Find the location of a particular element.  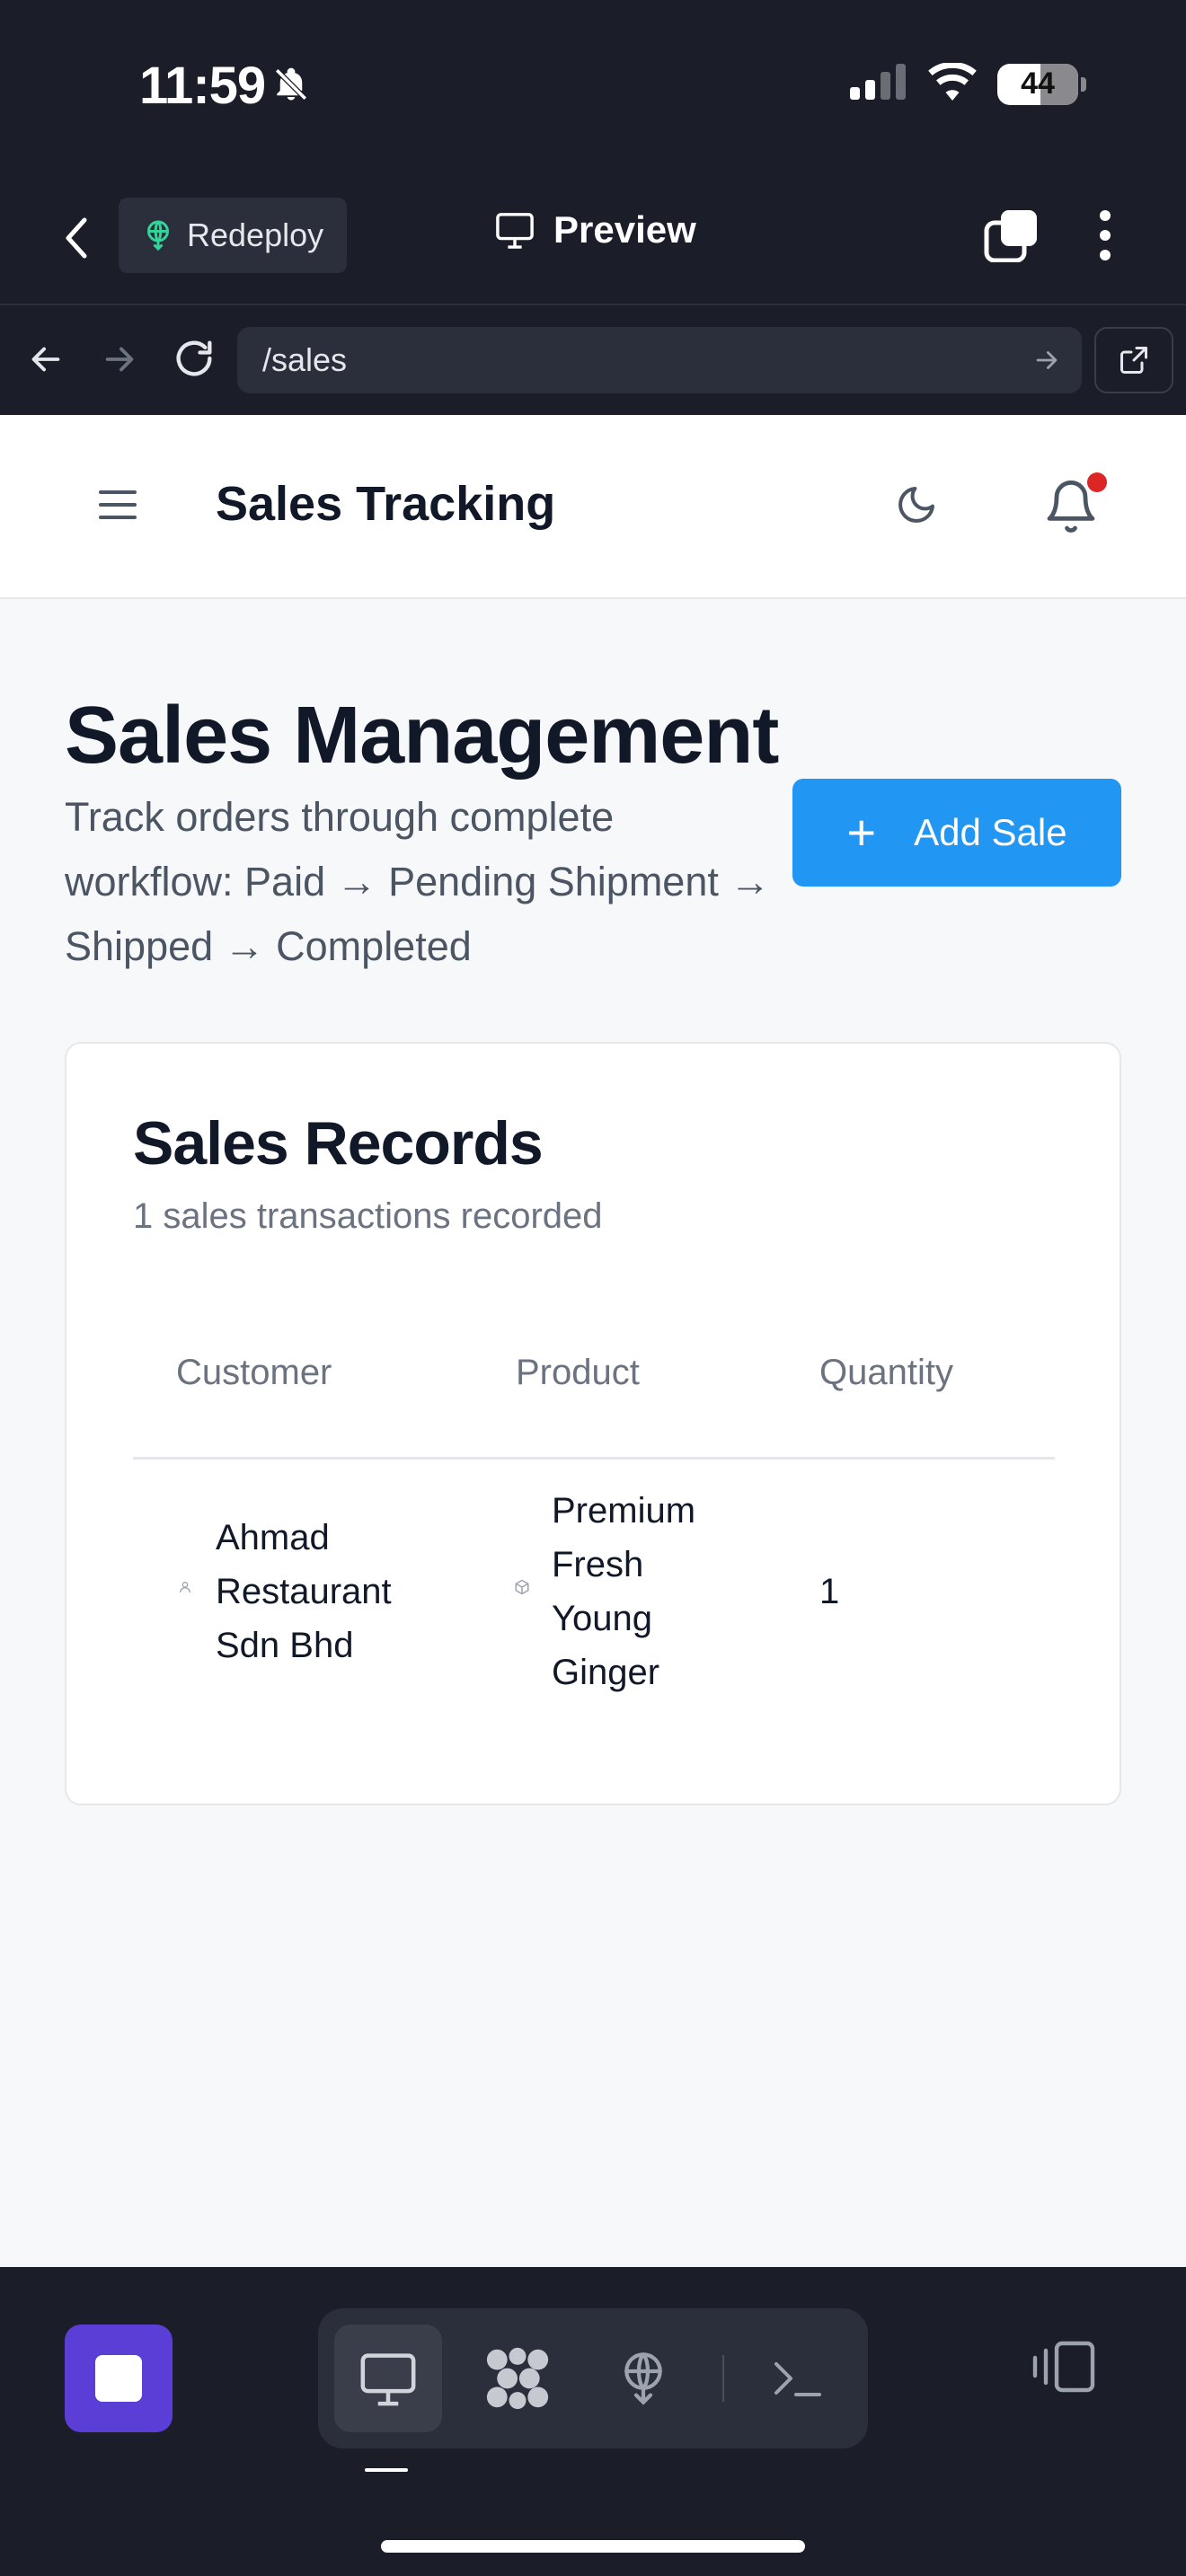

back-button is located at coordinates (76, 238).